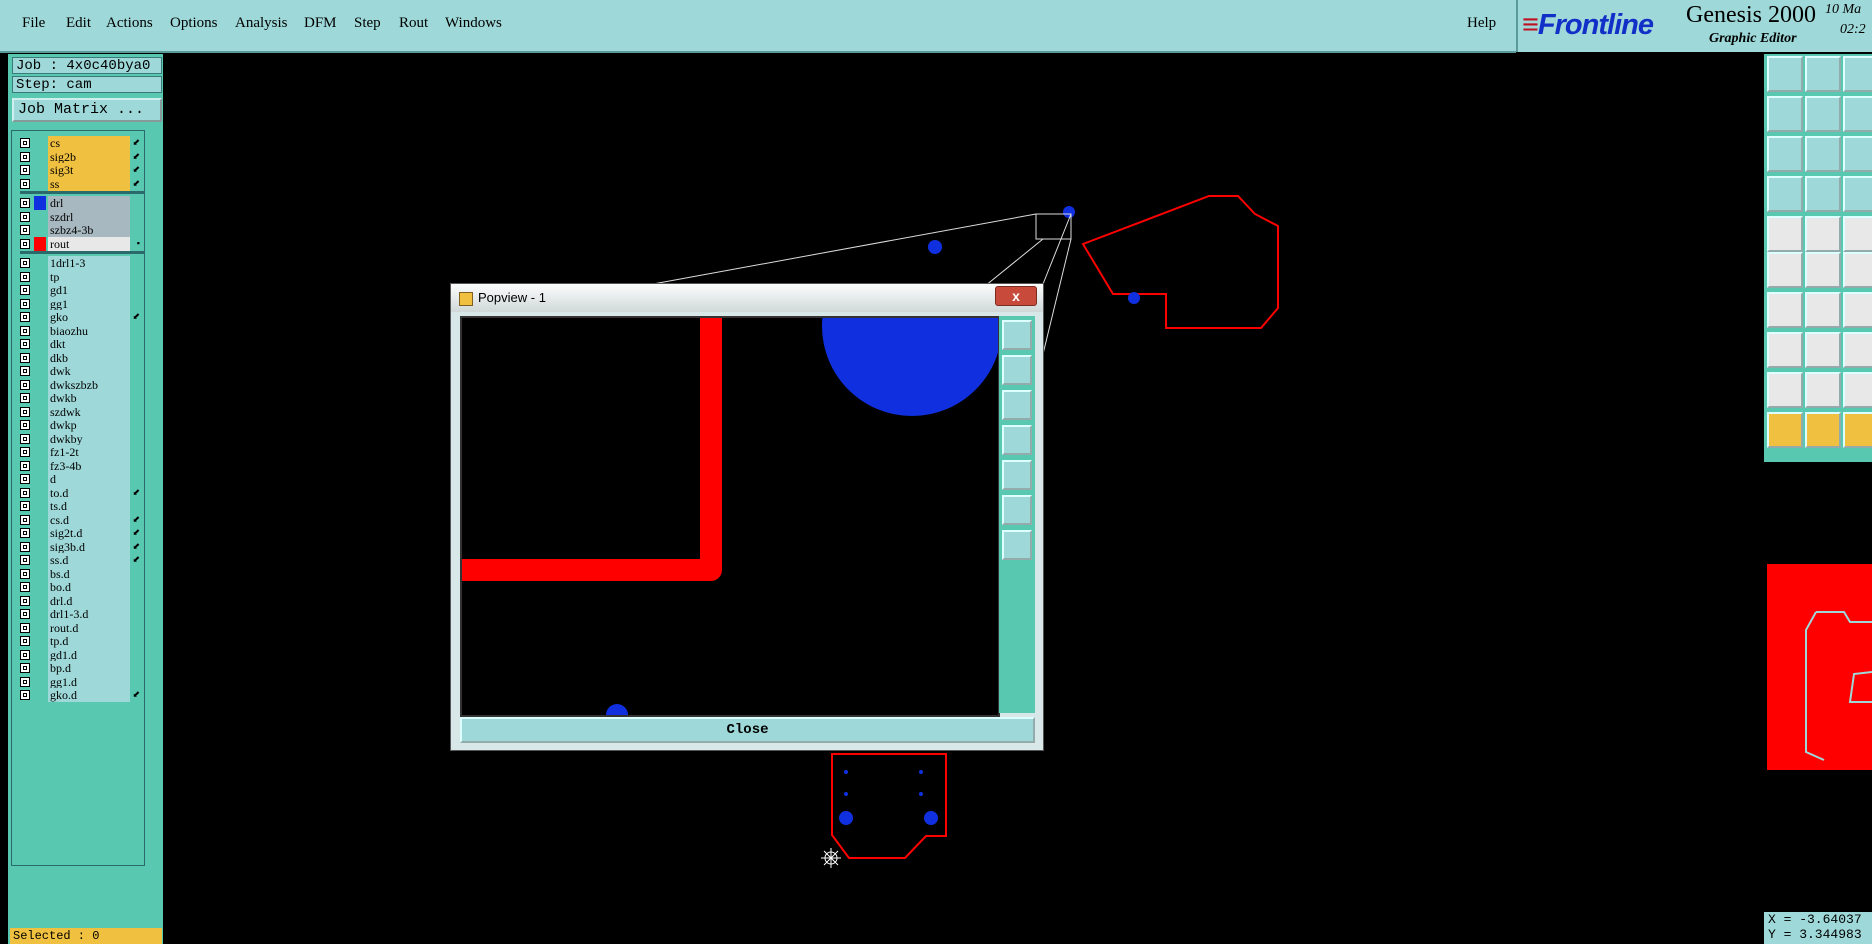  I want to click on pointer-select-icon, so click(1785, 430).